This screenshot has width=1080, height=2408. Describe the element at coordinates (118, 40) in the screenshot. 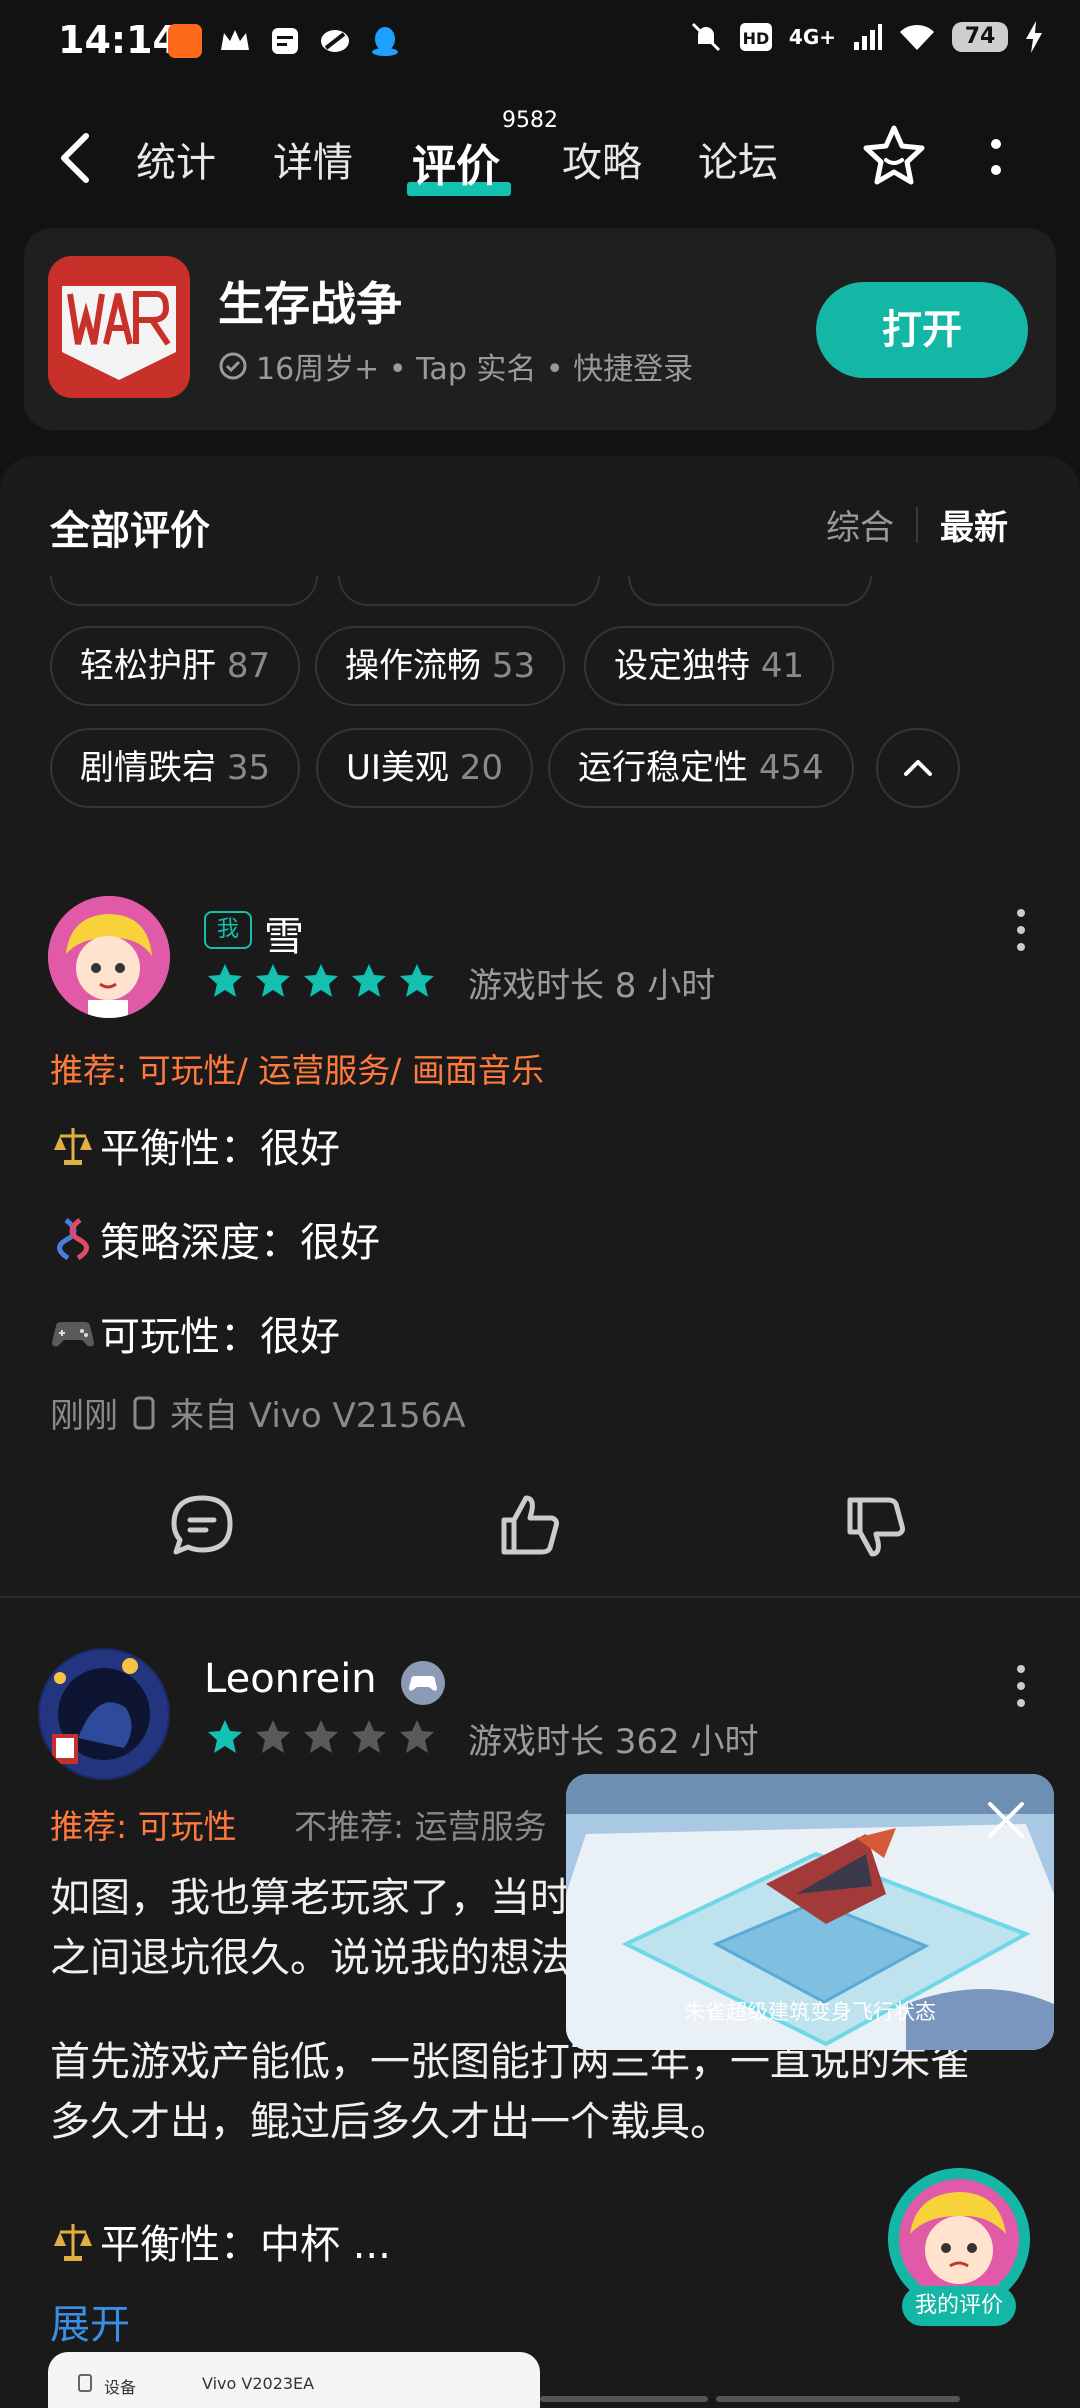

I see `status-time: 14:14` at that location.